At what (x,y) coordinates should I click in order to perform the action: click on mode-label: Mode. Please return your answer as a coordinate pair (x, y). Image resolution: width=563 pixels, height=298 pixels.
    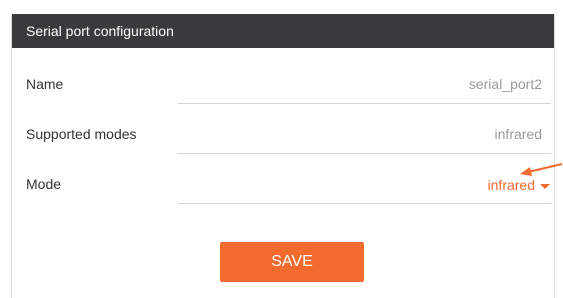
    Looking at the image, I should click on (44, 184).